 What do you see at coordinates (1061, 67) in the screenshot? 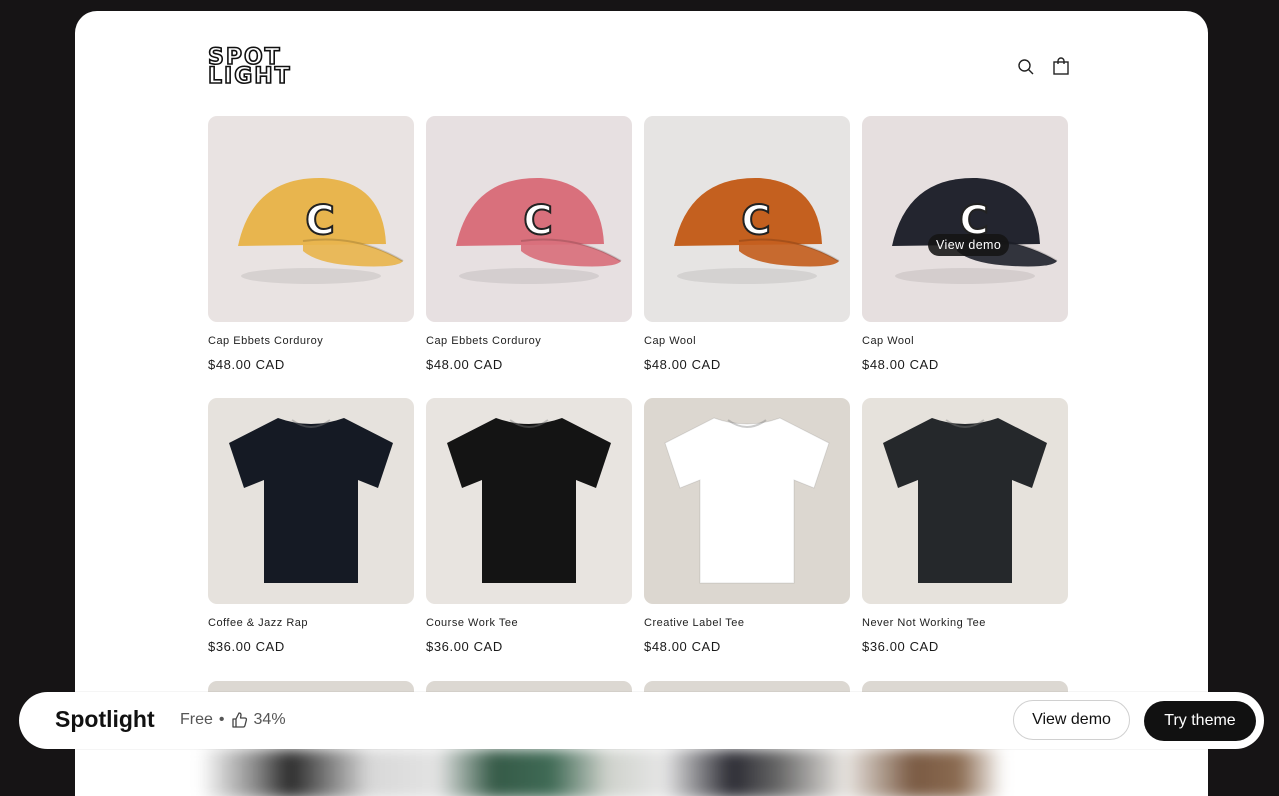
I see `cart-icon` at bounding box center [1061, 67].